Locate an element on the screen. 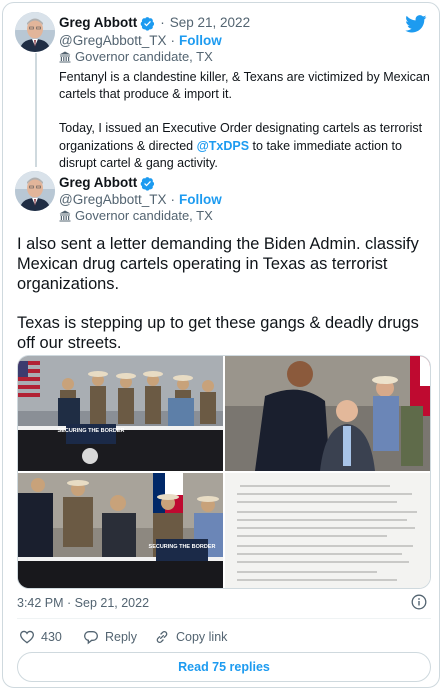 This screenshot has height=692, width=444. photo-handshake is located at coordinates (327, 413).